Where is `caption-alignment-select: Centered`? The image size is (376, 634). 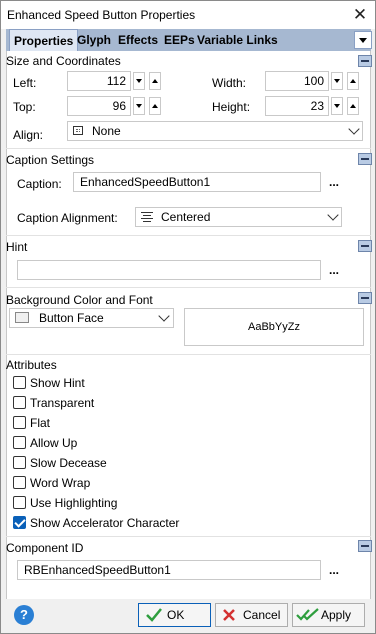
caption-alignment-select: Centered is located at coordinates (238, 217).